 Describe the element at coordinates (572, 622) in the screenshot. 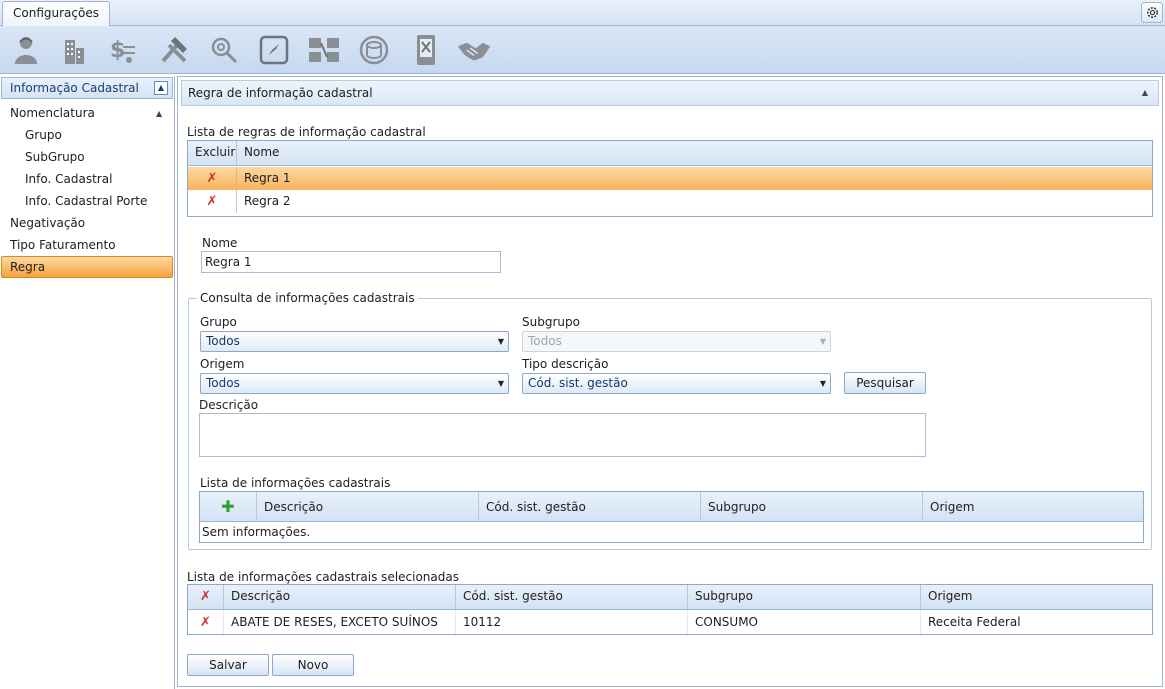

I see `cell-codigo: 10112` at that location.